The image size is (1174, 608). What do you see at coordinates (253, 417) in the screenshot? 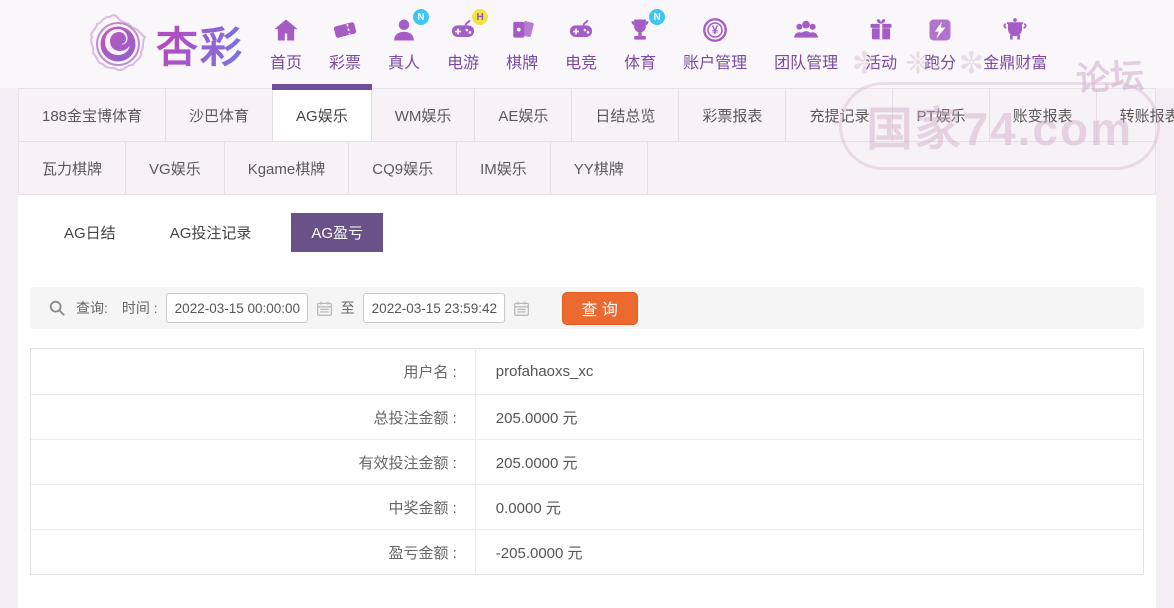
I see `row-label: 总投注金额 :` at bounding box center [253, 417].